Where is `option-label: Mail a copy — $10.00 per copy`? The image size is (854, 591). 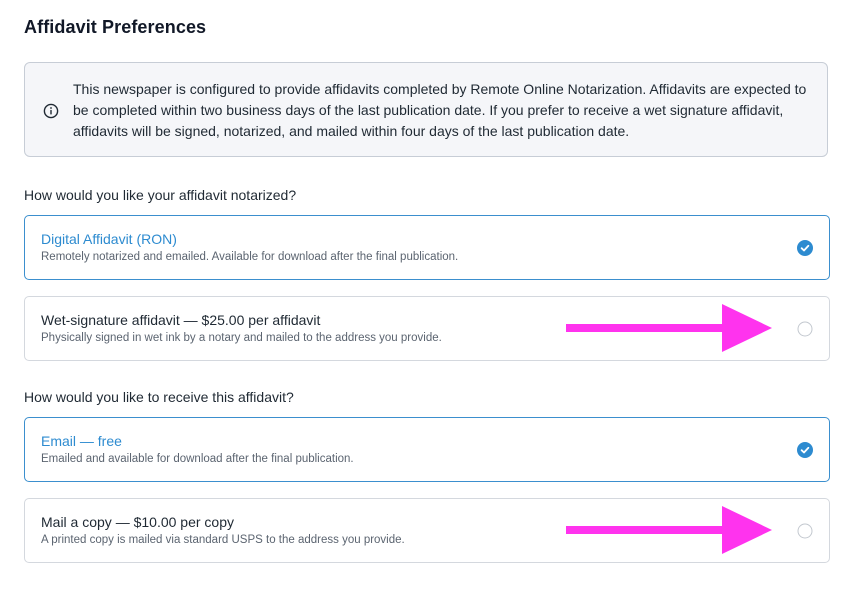
option-label: Mail a copy — $10.00 per copy is located at coordinates (137, 522).